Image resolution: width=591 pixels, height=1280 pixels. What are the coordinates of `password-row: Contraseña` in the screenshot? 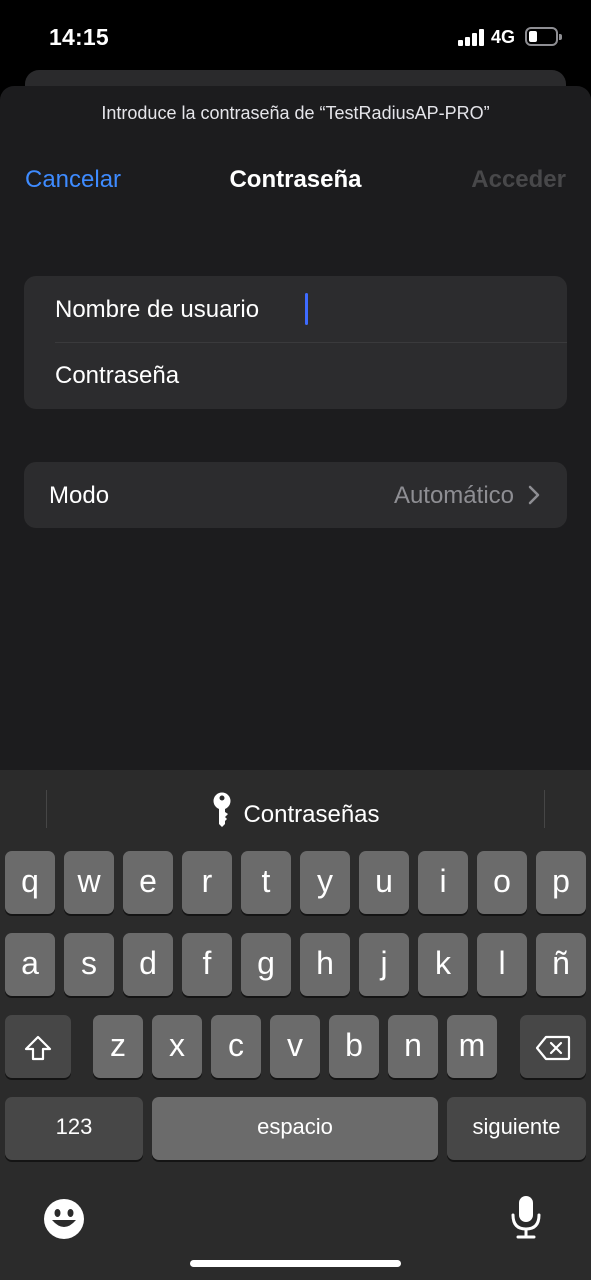 It's located at (295, 375).